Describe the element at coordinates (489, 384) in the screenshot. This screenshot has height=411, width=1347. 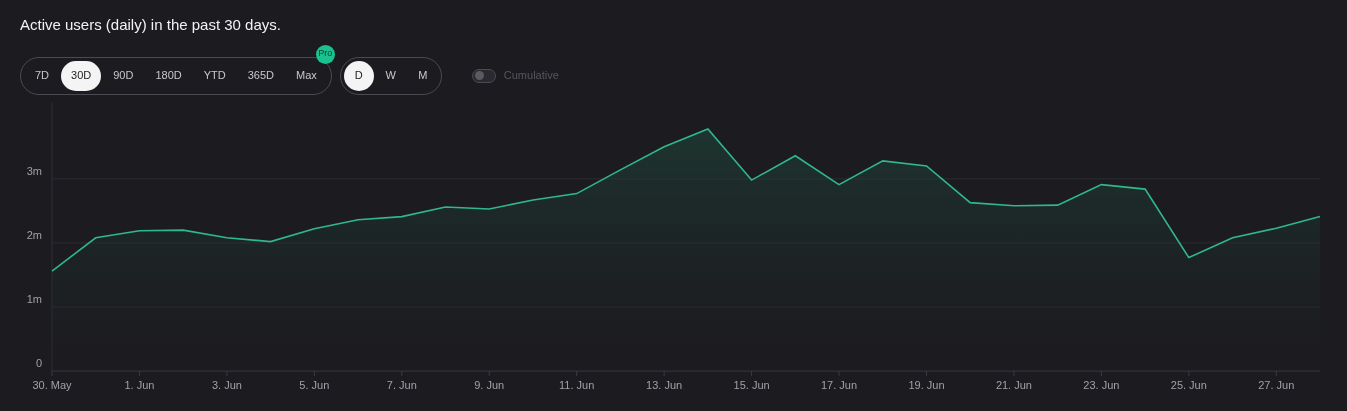
I see `x-axis-label: 9. Jun` at that location.